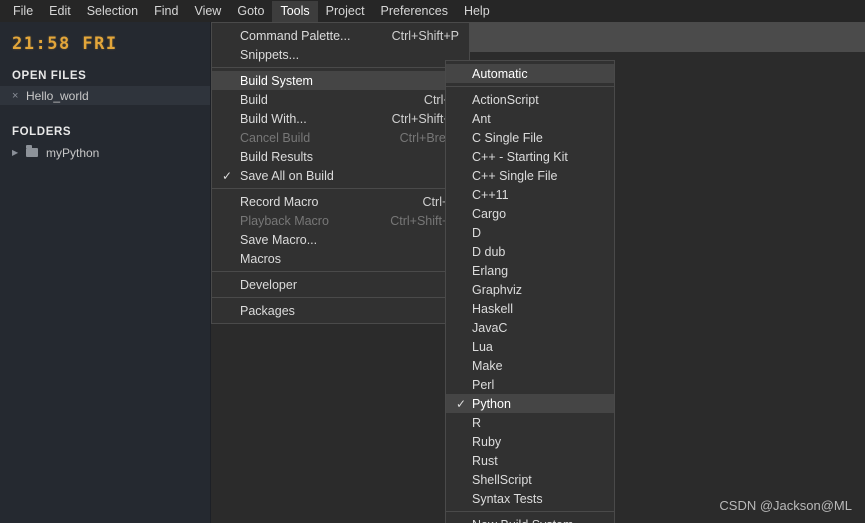 The image size is (865, 523). Describe the element at coordinates (487, 441) in the screenshot. I see `menu-item-label: Ruby` at that location.